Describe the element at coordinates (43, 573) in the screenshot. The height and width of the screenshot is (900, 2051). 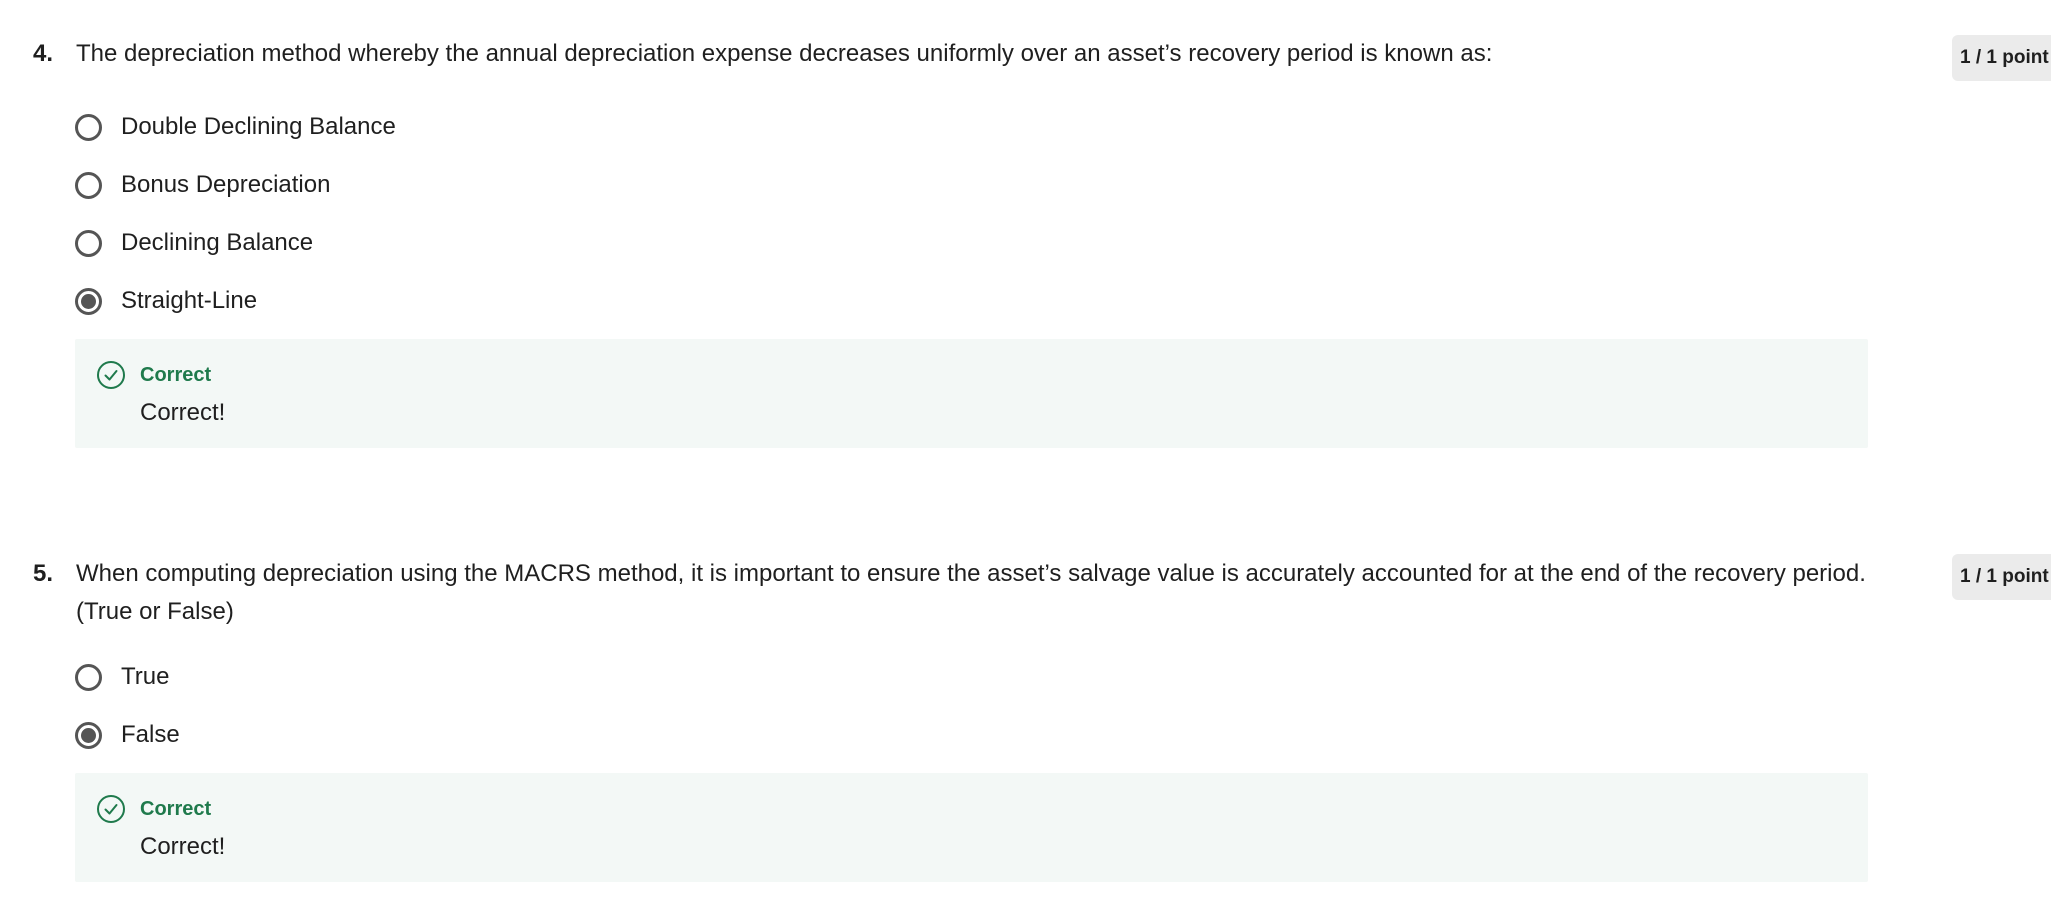
I see `question-number: 5.` at that location.